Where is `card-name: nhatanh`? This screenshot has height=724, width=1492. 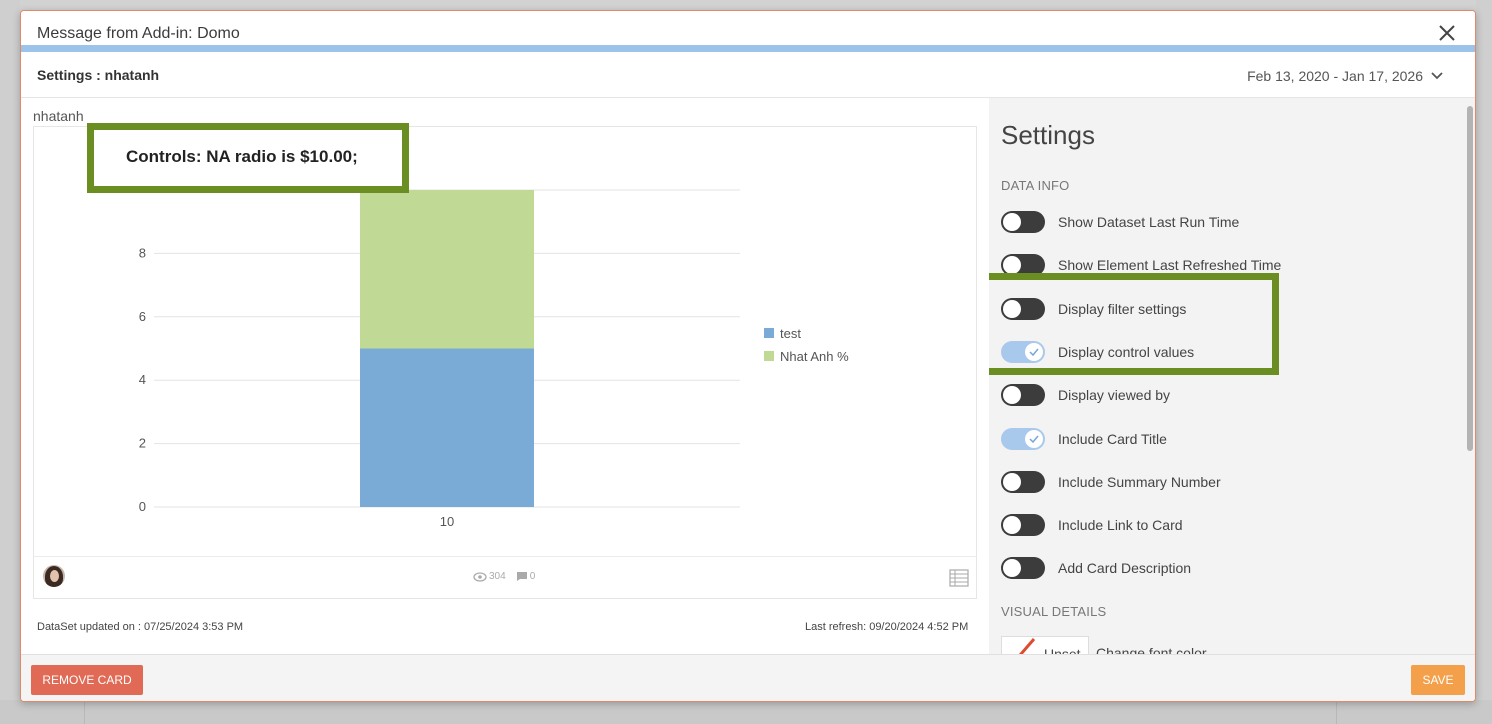 card-name: nhatanh is located at coordinates (58, 116).